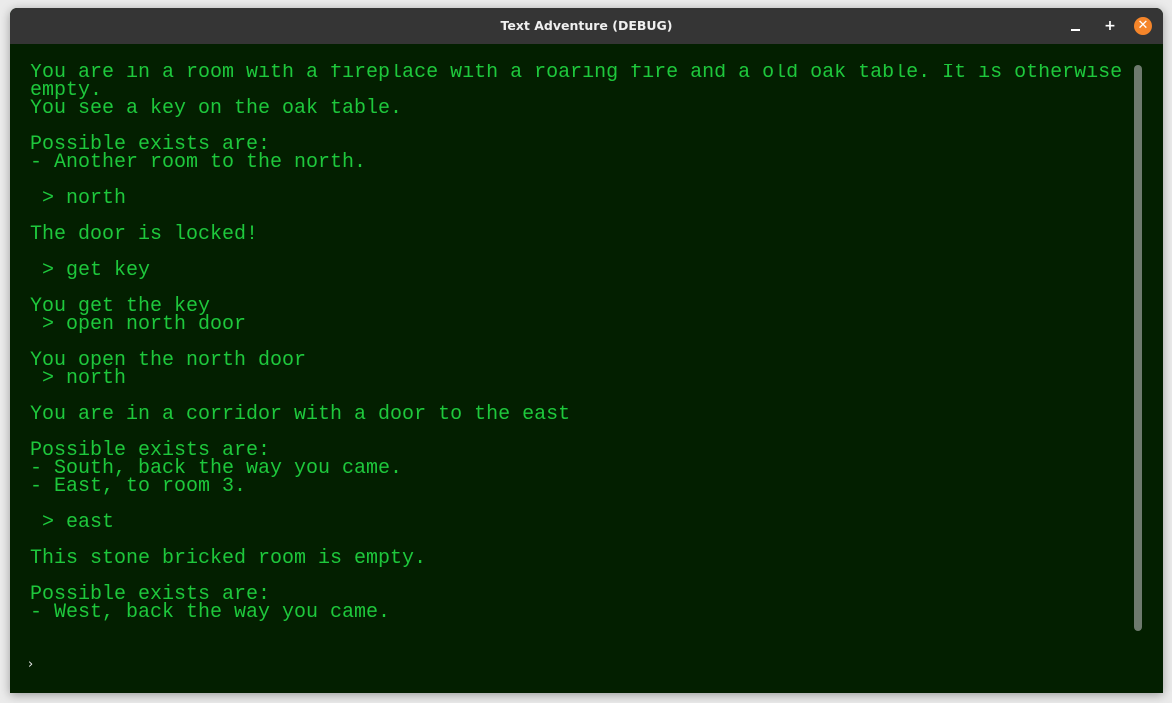 The image size is (1172, 703). What do you see at coordinates (168, 360) in the screenshot?
I see `output-line: You open the north door` at bounding box center [168, 360].